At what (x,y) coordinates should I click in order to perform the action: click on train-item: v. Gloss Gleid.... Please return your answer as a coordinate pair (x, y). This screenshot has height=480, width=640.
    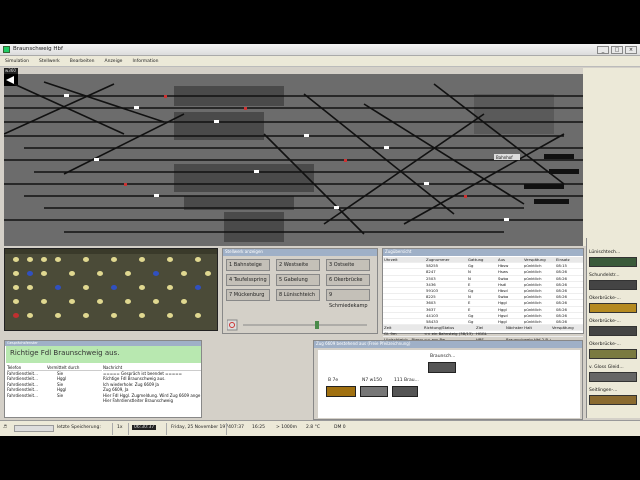
    Looking at the image, I should click on (614, 374).